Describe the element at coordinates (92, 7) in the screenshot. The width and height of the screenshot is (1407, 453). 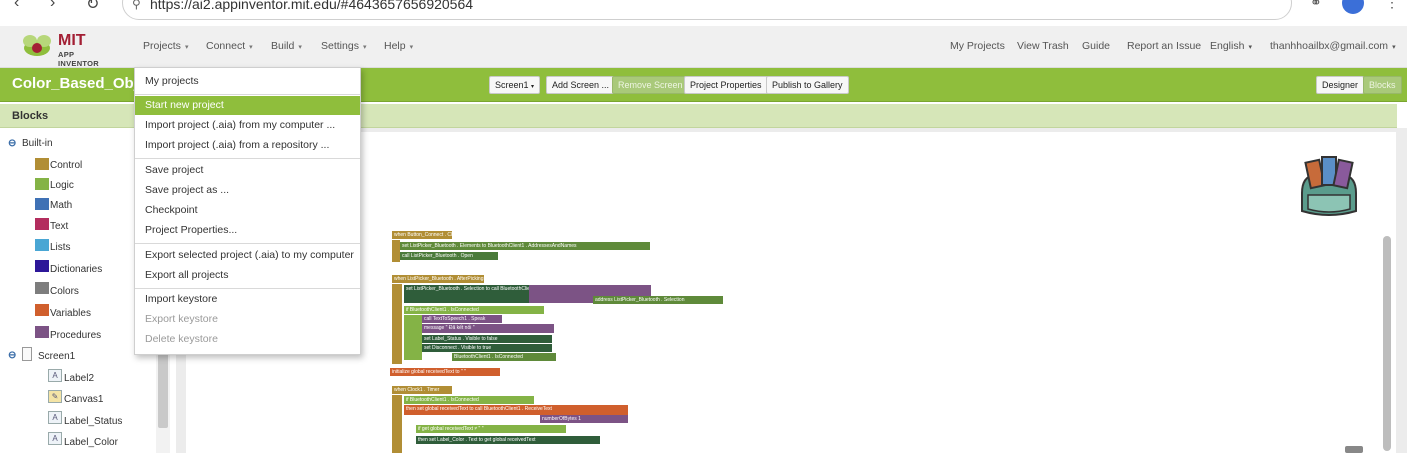
I see `reload-icon: ↻` at that location.